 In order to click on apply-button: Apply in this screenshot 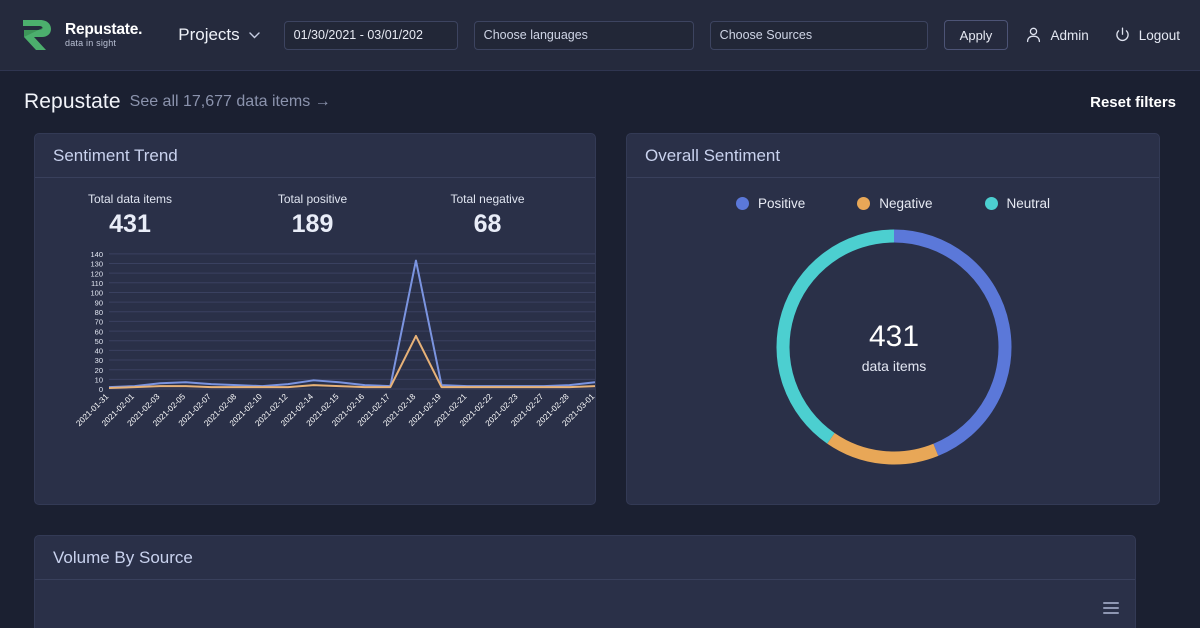, I will do `click(976, 35)`.